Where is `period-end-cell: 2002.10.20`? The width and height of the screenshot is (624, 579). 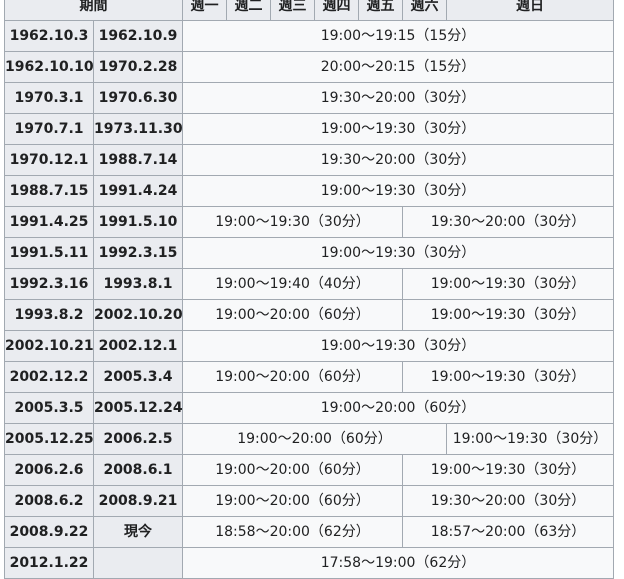 period-end-cell: 2002.10.20 is located at coordinates (138, 315).